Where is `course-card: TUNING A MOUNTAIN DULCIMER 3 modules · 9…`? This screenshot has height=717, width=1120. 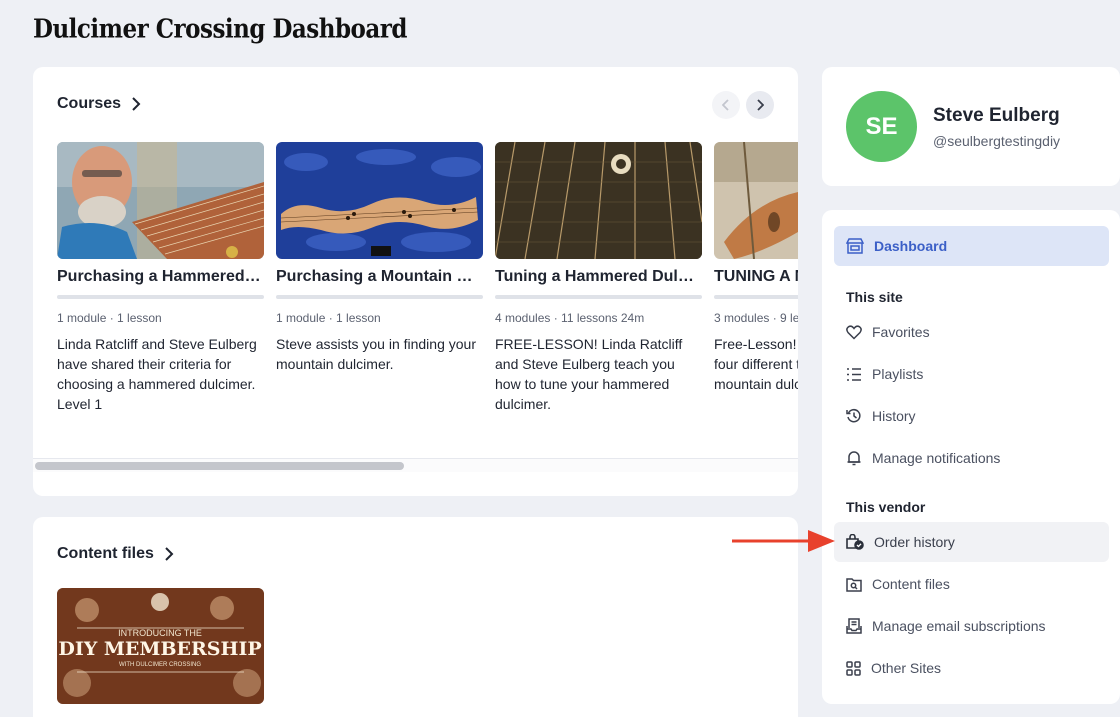 course-card: TUNING A MOUNTAIN DULCIMER 3 modules · 9… is located at coordinates (756, 268).